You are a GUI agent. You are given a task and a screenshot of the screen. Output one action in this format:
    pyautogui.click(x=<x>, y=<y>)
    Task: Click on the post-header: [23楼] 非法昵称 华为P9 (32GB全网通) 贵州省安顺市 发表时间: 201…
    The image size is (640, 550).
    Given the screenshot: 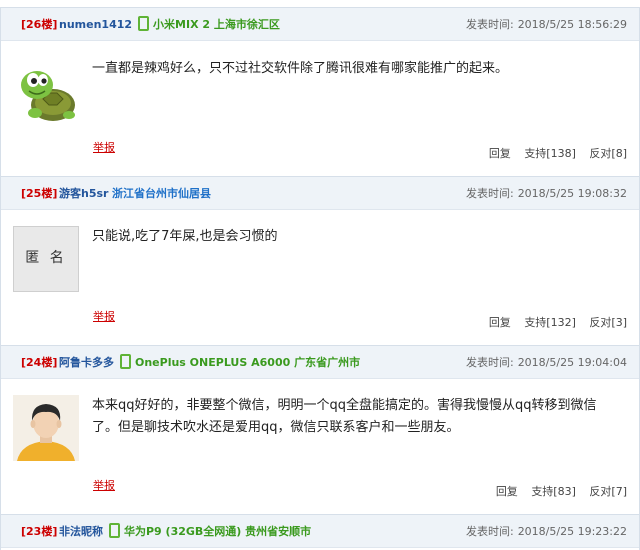 What is the action you would take?
    pyautogui.click(x=320, y=531)
    